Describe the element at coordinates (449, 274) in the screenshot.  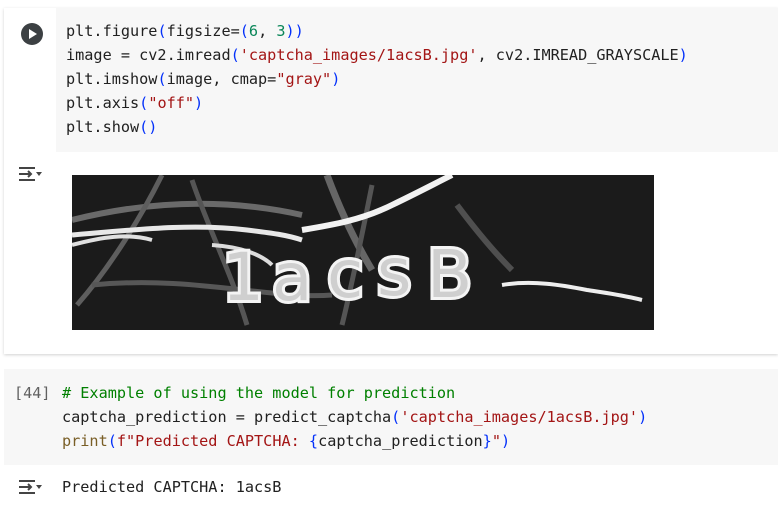
I see `svg-text: B` at that location.